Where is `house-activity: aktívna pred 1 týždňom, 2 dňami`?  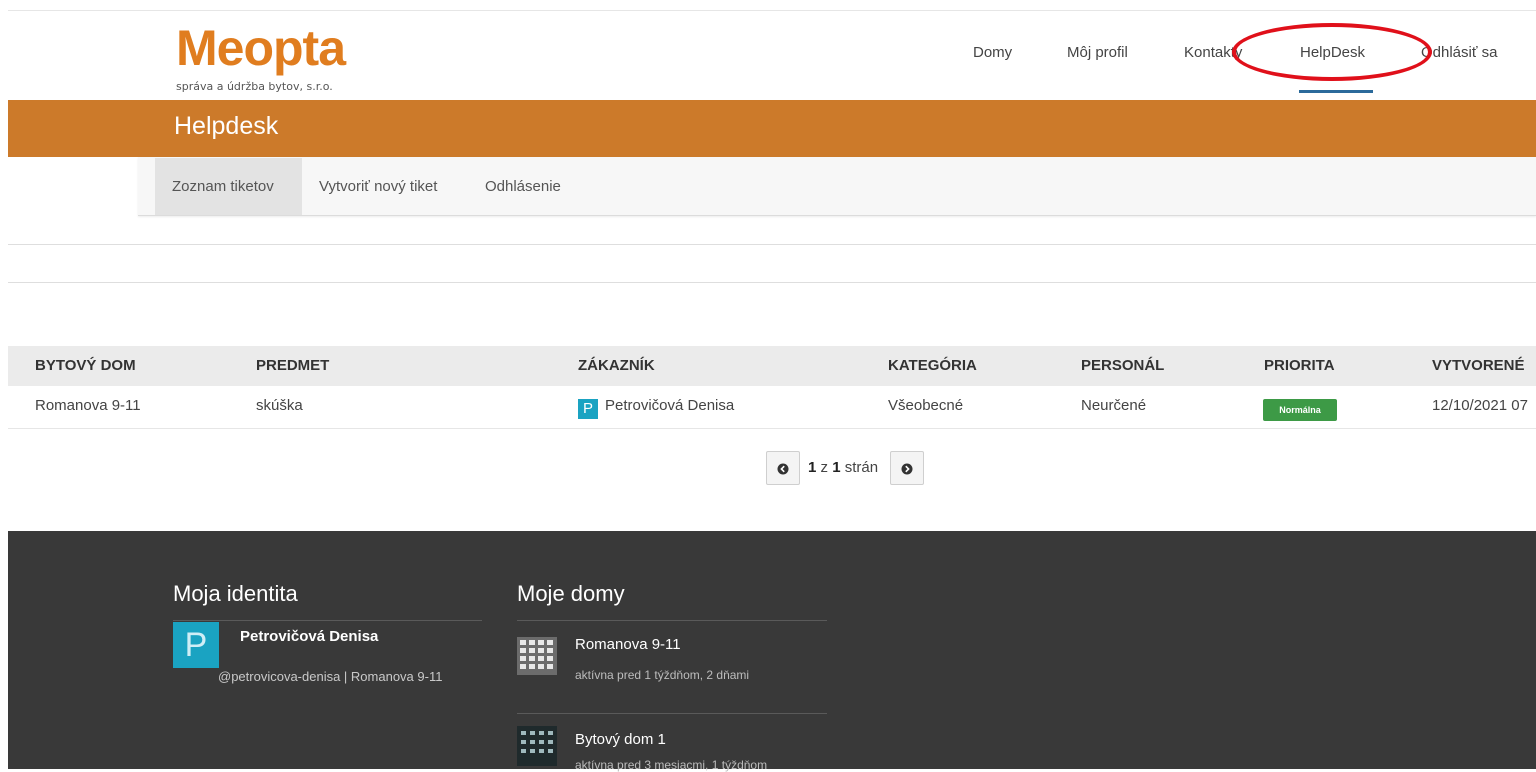 house-activity: aktívna pred 1 týždňom, 2 dňami is located at coordinates (662, 675).